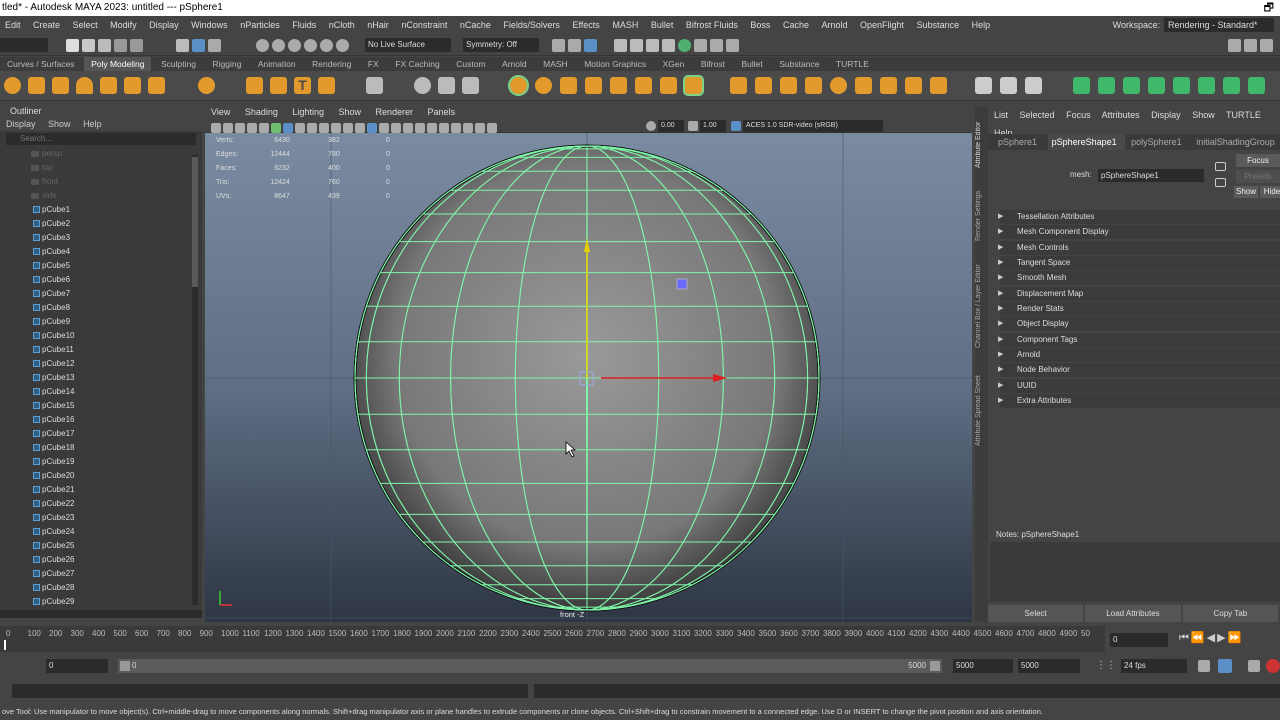 This screenshot has width=1280, height=720. I want to click on undo-icon, so click(120, 45).